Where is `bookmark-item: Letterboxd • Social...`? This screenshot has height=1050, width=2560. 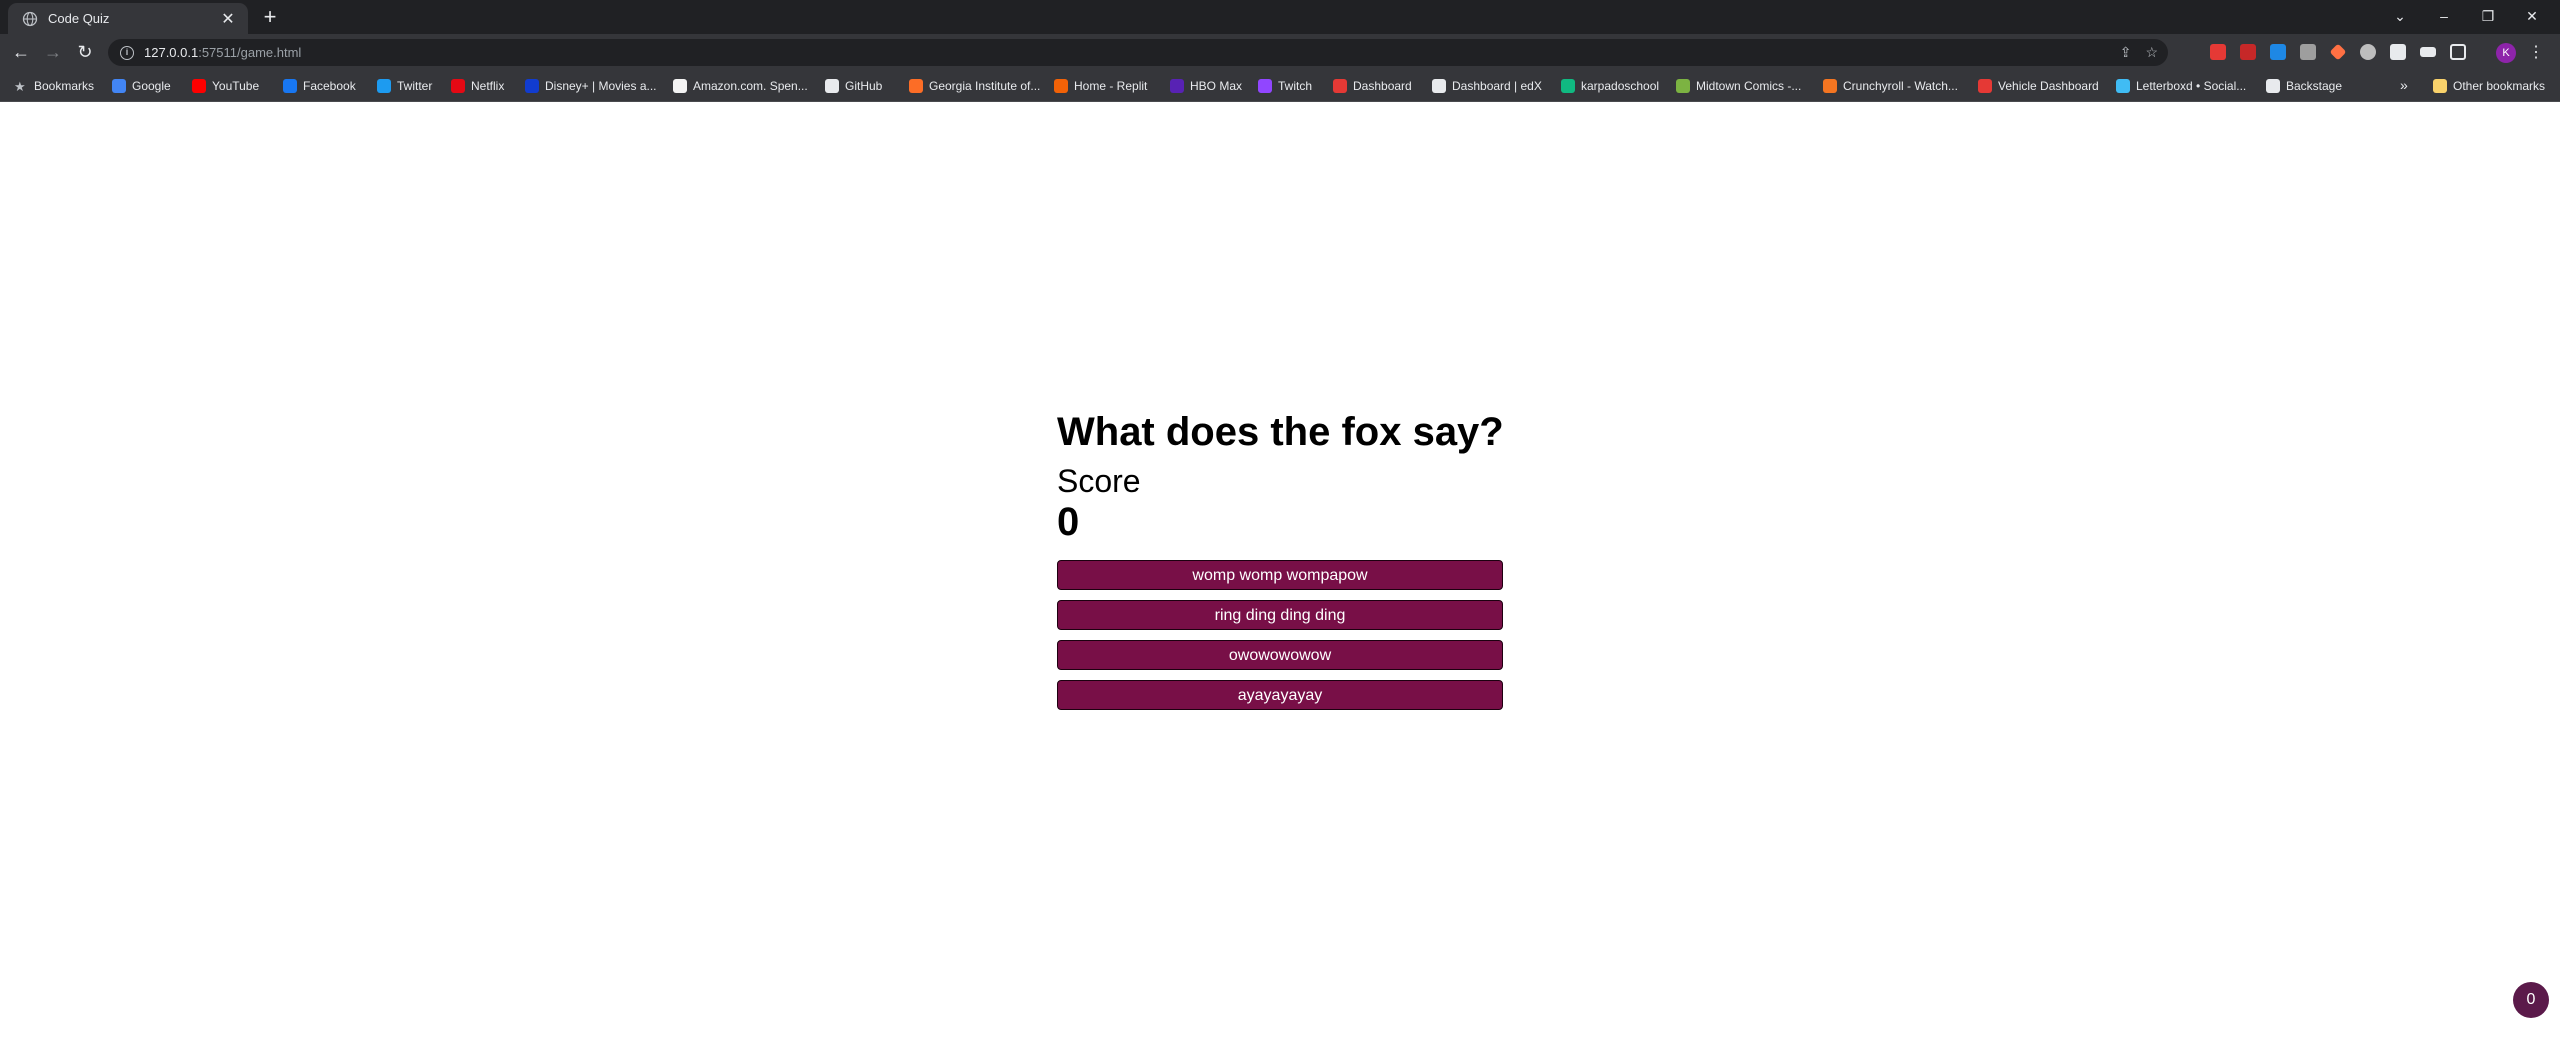 bookmark-item: Letterboxd • Social... is located at coordinates (2181, 86).